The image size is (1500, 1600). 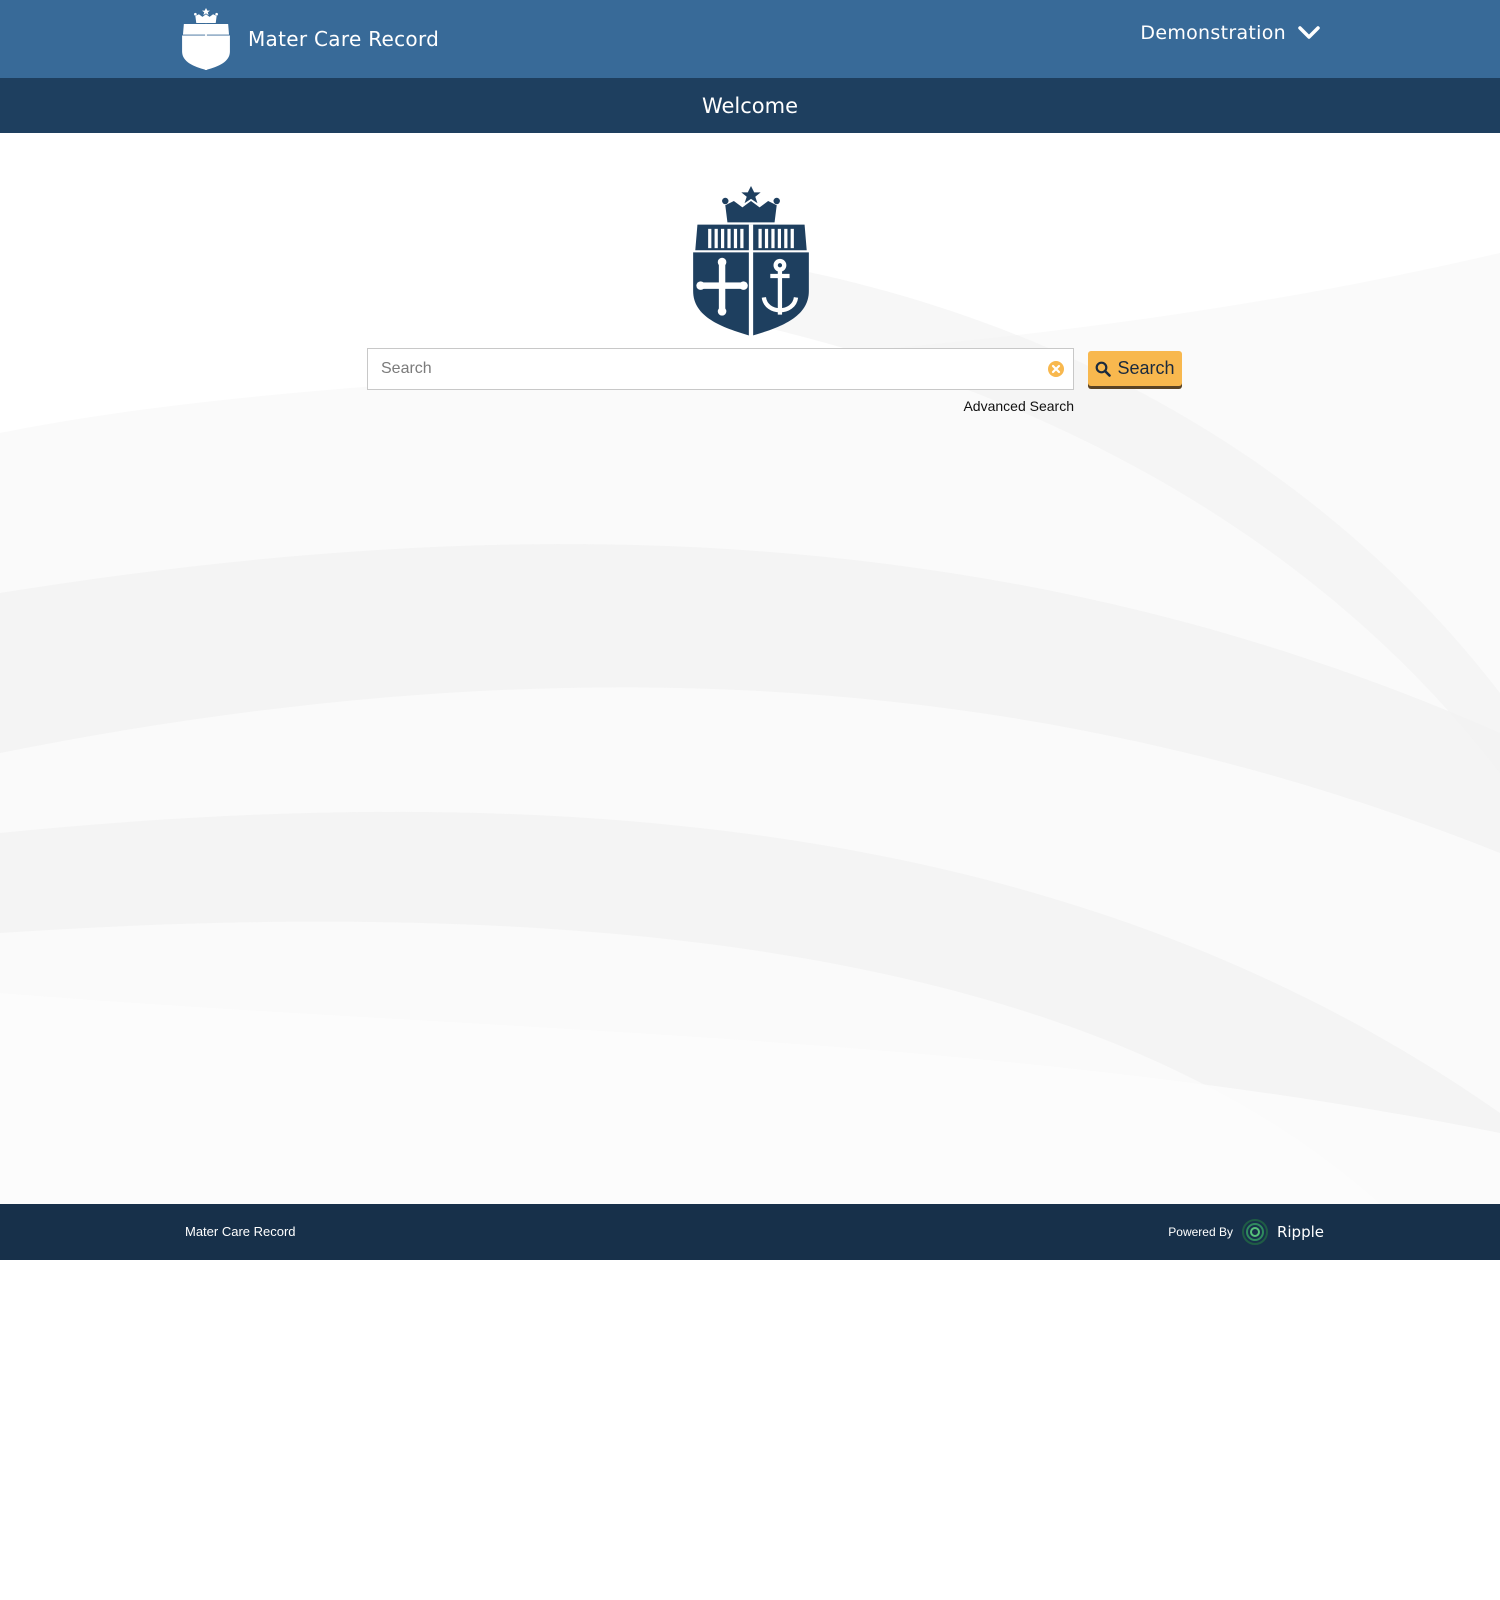 I want to click on clear-icon, so click(x=1056, y=369).